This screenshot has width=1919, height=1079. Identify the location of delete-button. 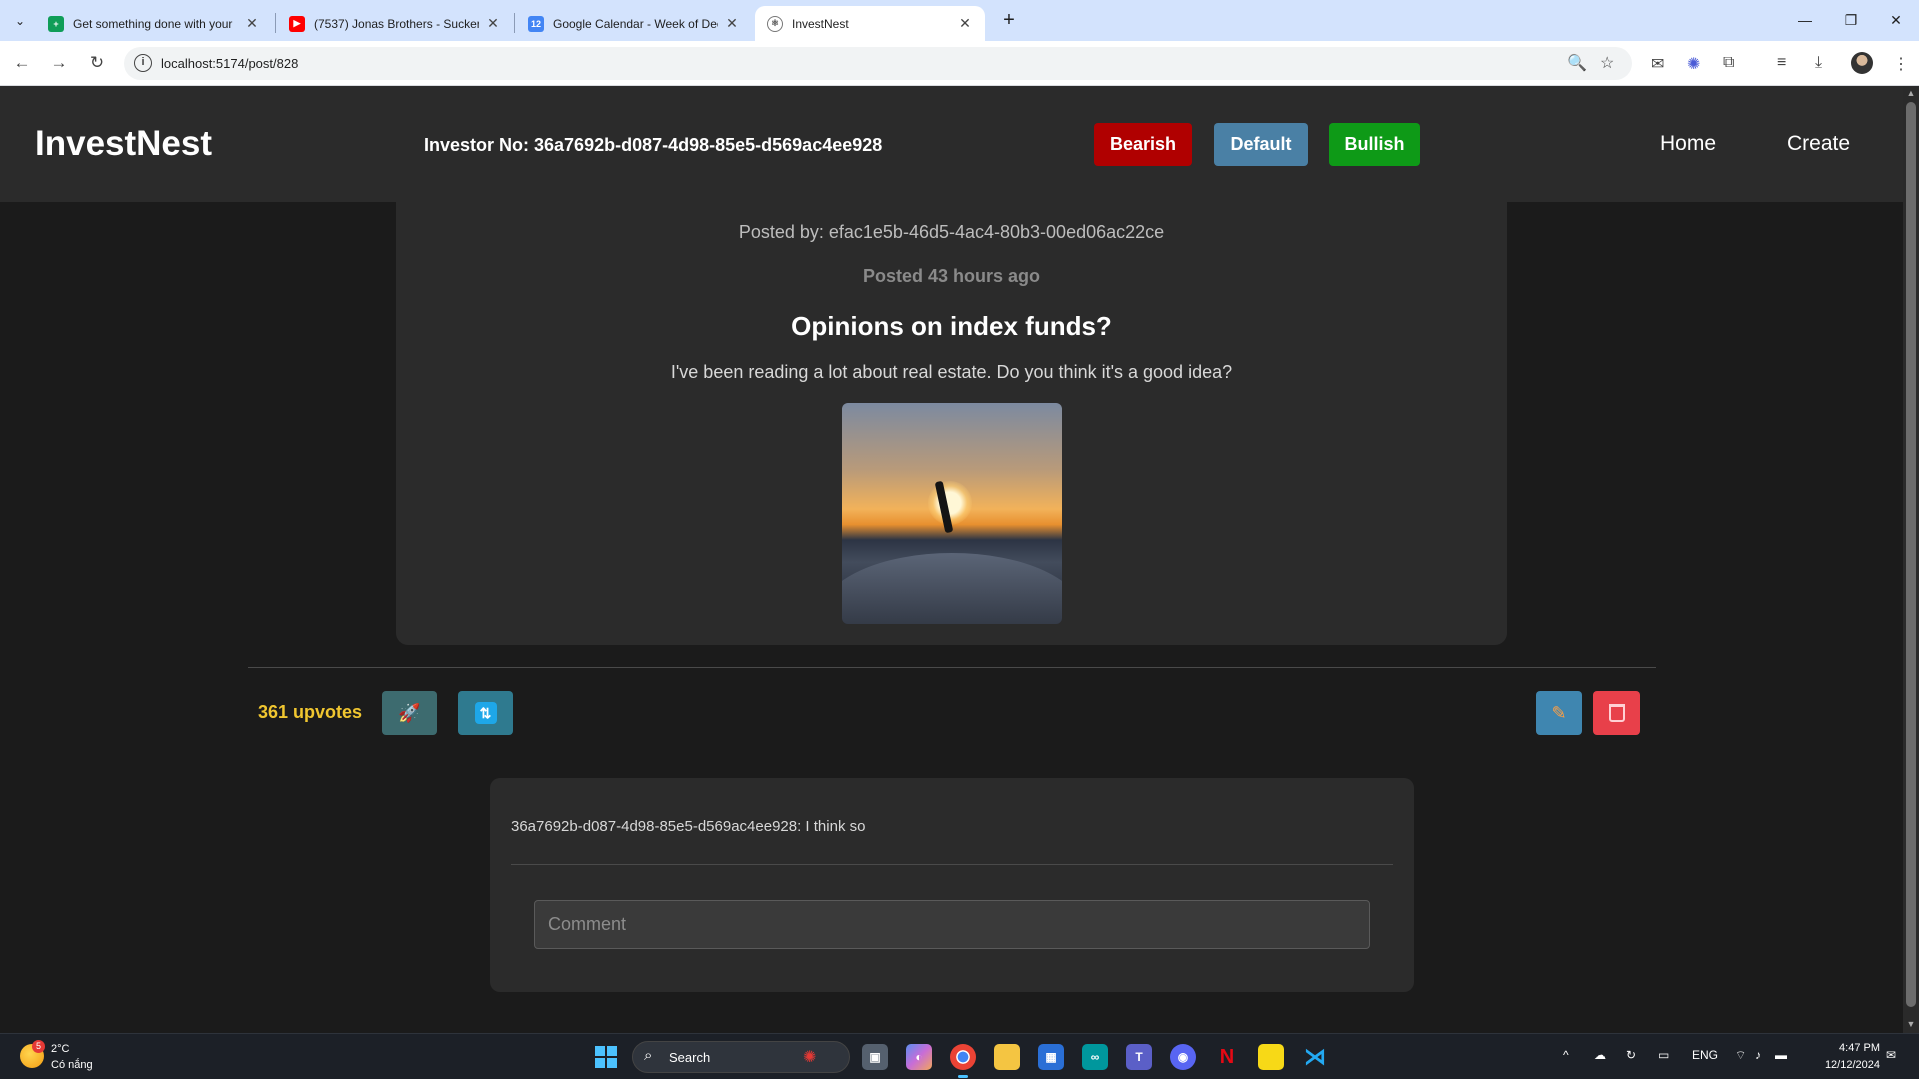
(1616, 713).